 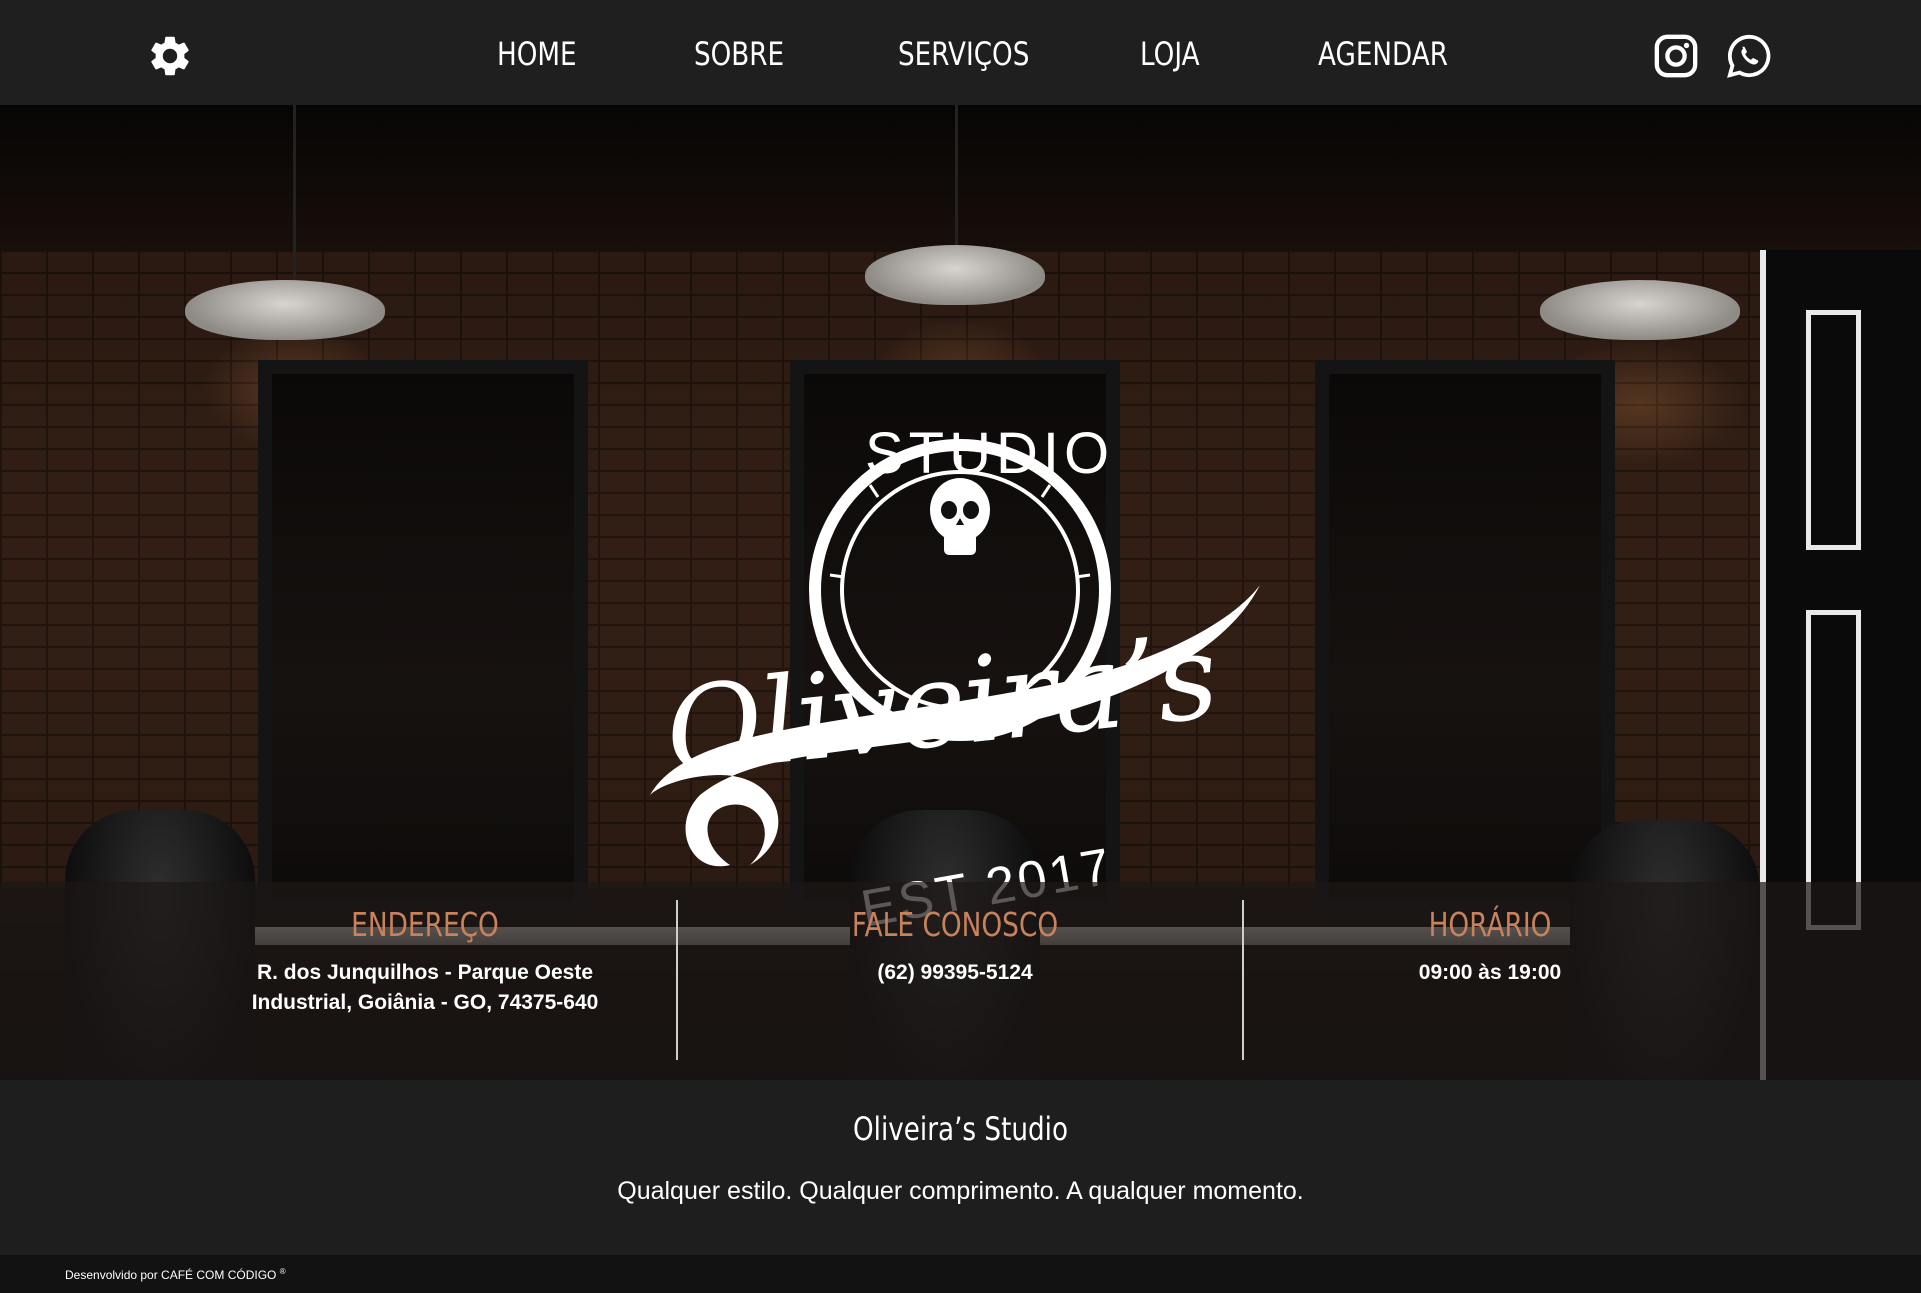 What do you see at coordinates (1640, 310) in the screenshot?
I see `lamp-right` at bounding box center [1640, 310].